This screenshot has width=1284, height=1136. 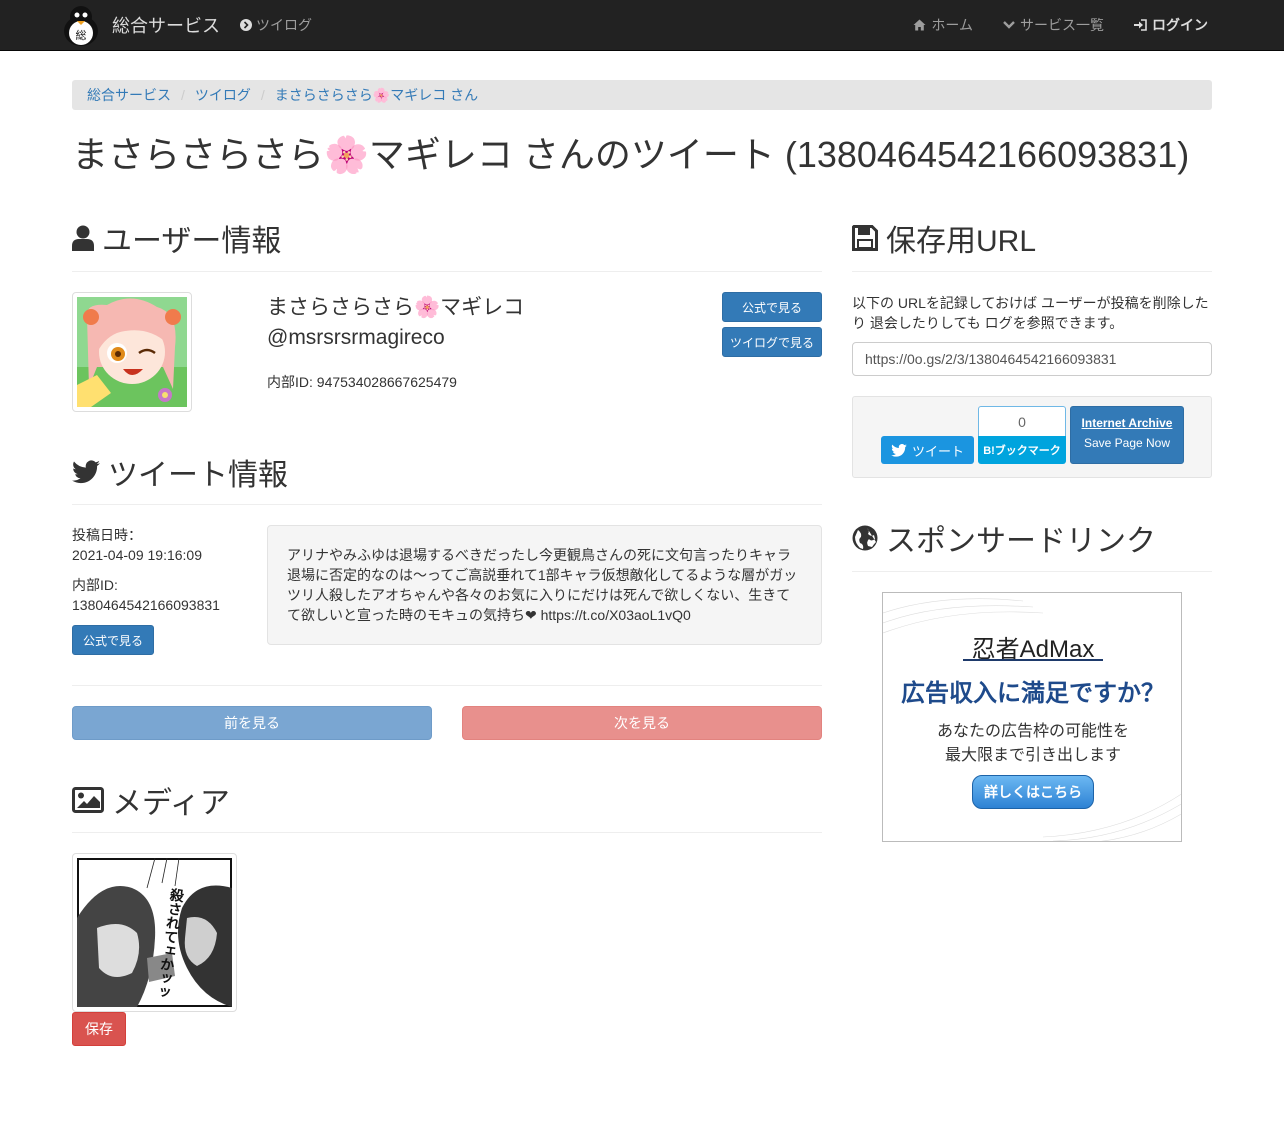 I want to click on nav-login: ログイン, so click(x=1171, y=25).